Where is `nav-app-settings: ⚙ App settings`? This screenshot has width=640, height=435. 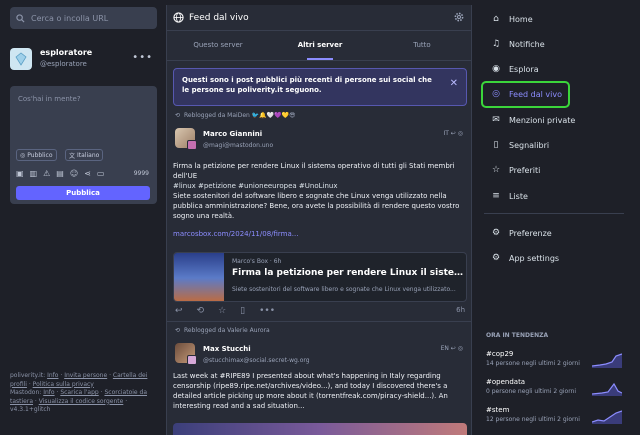 nav-app-settings: ⚙ App settings is located at coordinates (556, 258).